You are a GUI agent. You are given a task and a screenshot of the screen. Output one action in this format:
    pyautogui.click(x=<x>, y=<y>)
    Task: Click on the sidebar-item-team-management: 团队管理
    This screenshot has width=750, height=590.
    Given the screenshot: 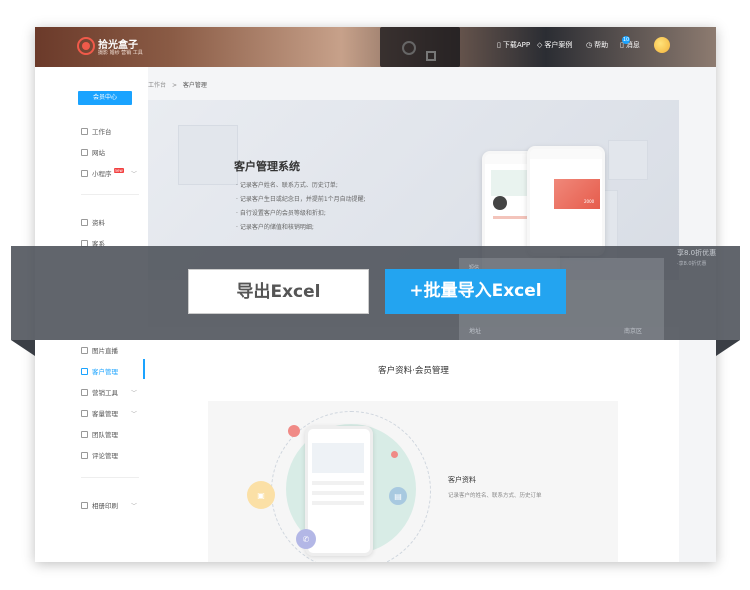 What is the action you would take?
    pyautogui.click(x=99, y=434)
    